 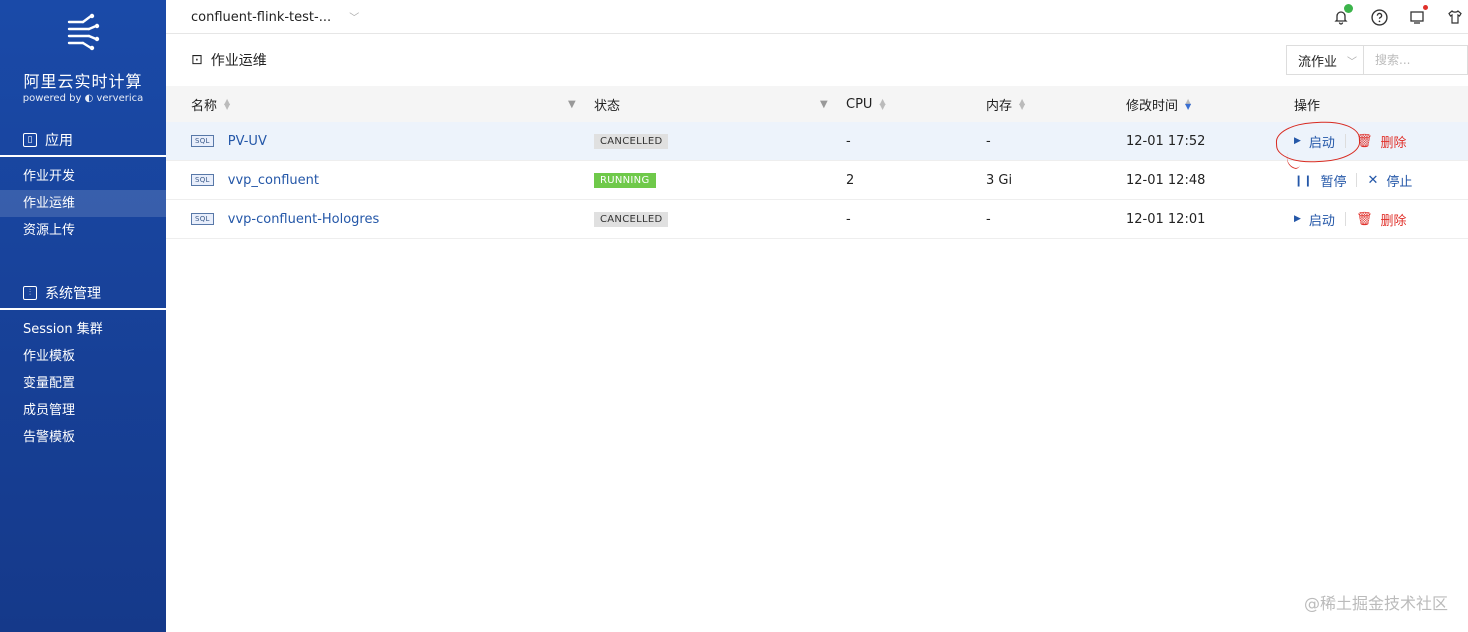 I want to click on page-title: ⊡ 作业运维, so click(x=229, y=60).